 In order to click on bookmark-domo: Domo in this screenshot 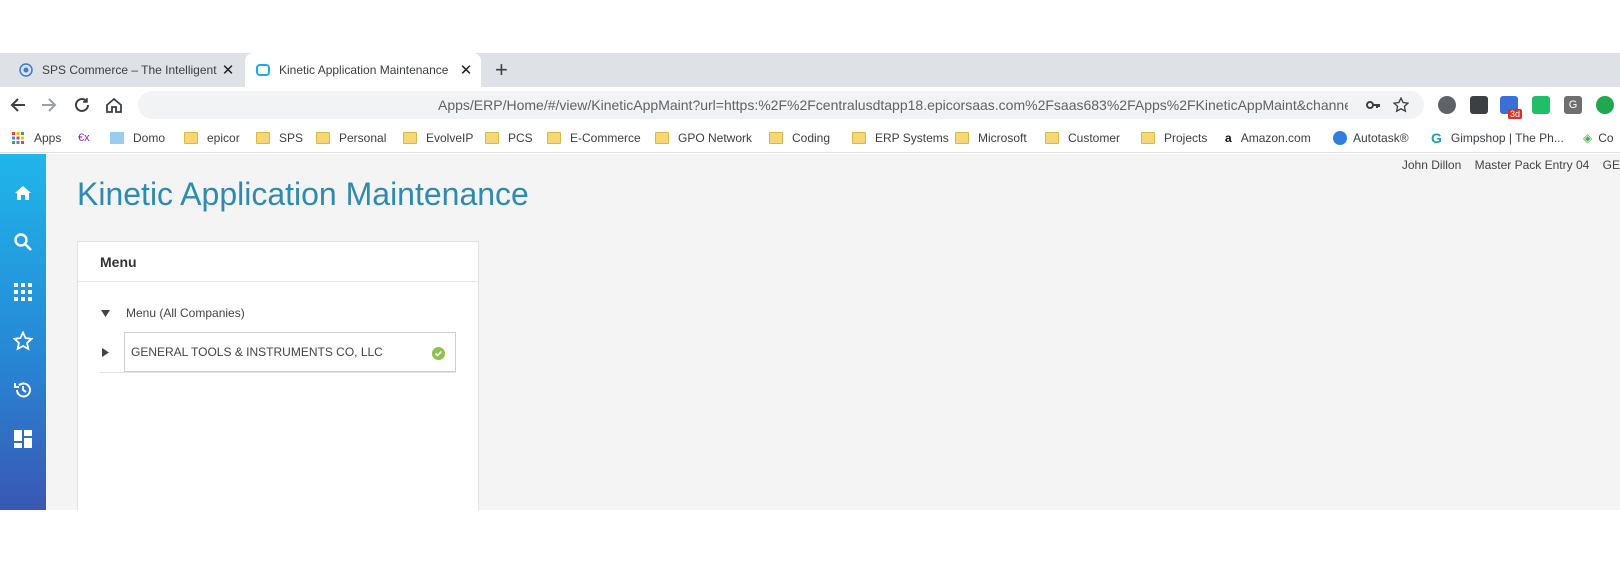, I will do `click(138, 137)`.